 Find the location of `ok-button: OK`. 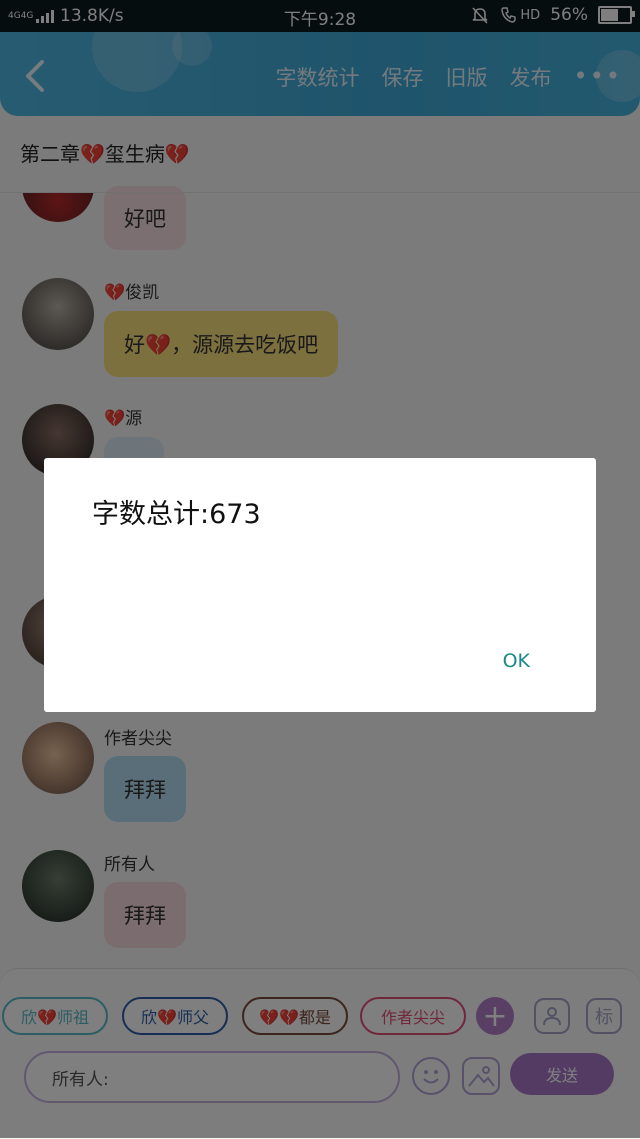

ok-button: OK is located at coordinates (516, 661).